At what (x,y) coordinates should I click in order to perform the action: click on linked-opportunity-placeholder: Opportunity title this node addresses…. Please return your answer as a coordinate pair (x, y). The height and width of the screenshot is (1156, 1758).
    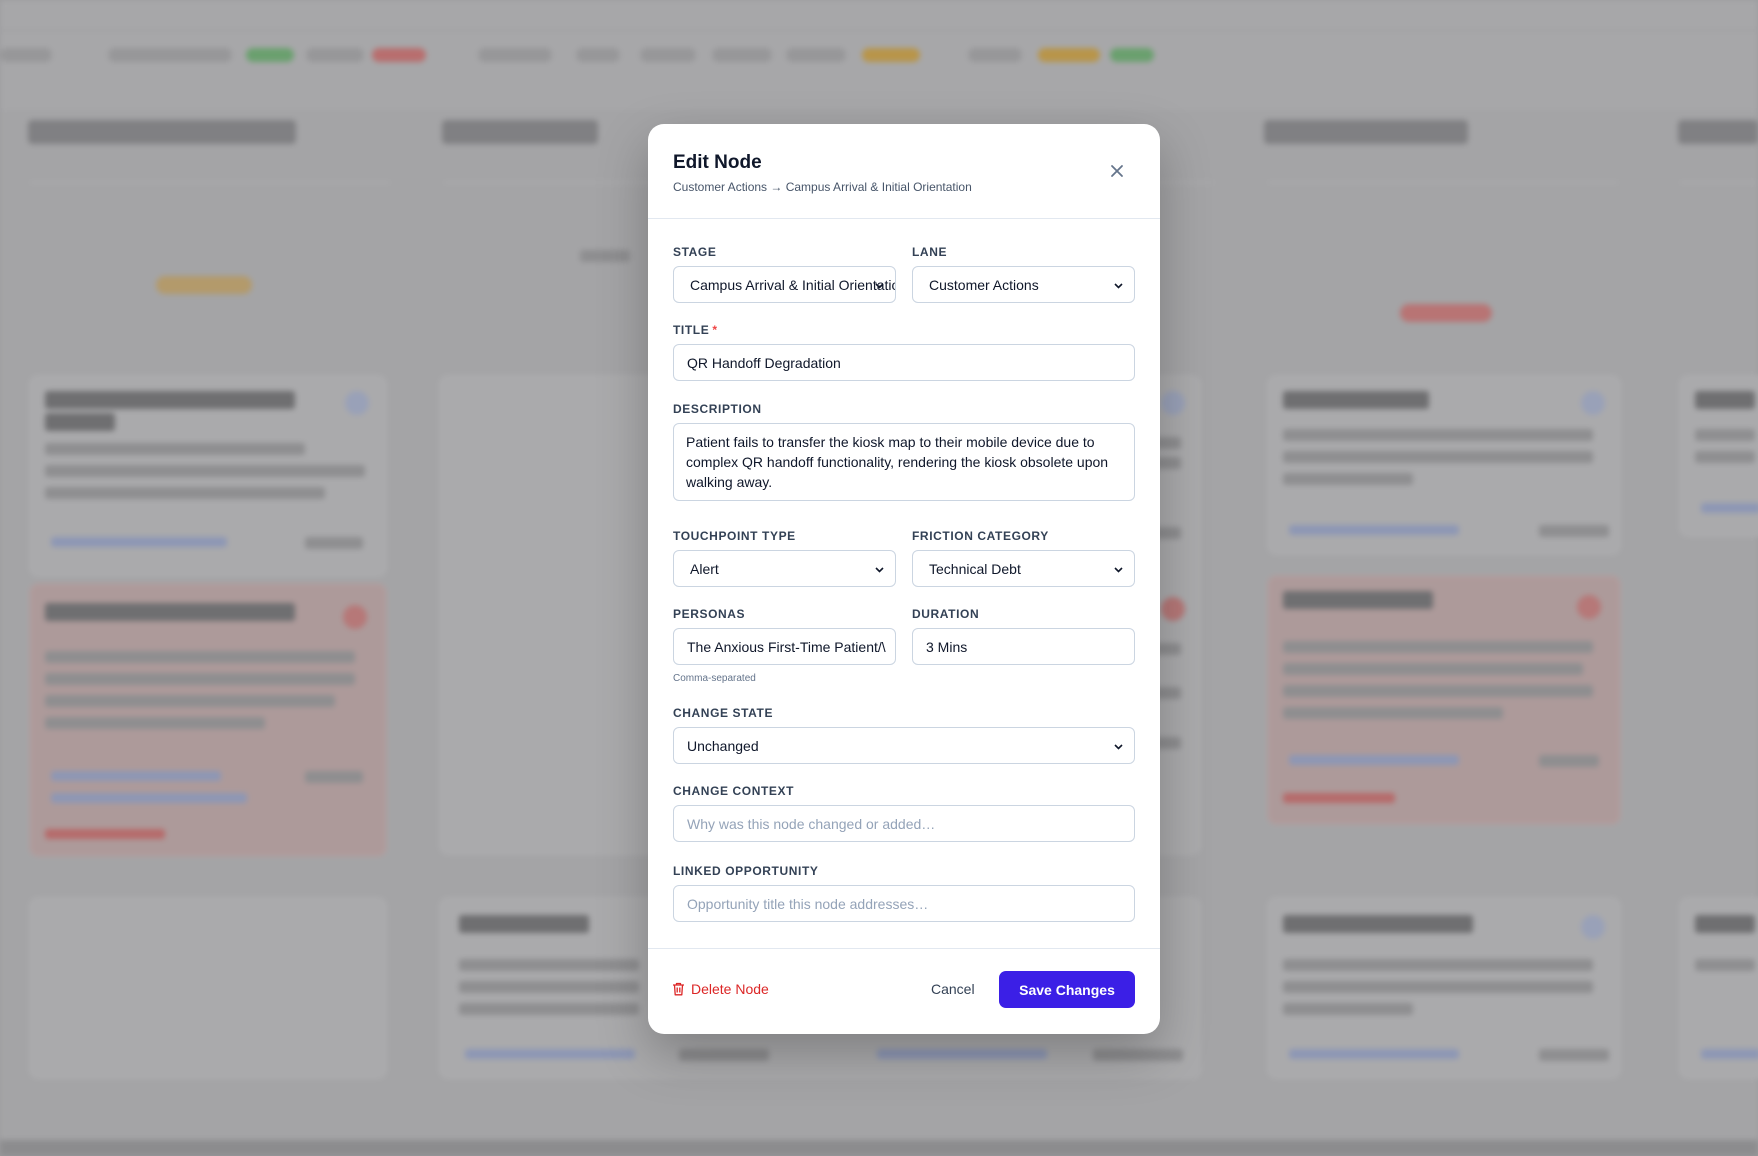
    Looking at the image, I should click on (808, 903).